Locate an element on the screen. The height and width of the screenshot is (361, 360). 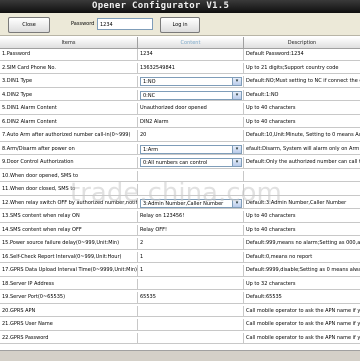
content-select: 3:Admin Number,Caller Number ▾ is located at coordinates (191, 203).